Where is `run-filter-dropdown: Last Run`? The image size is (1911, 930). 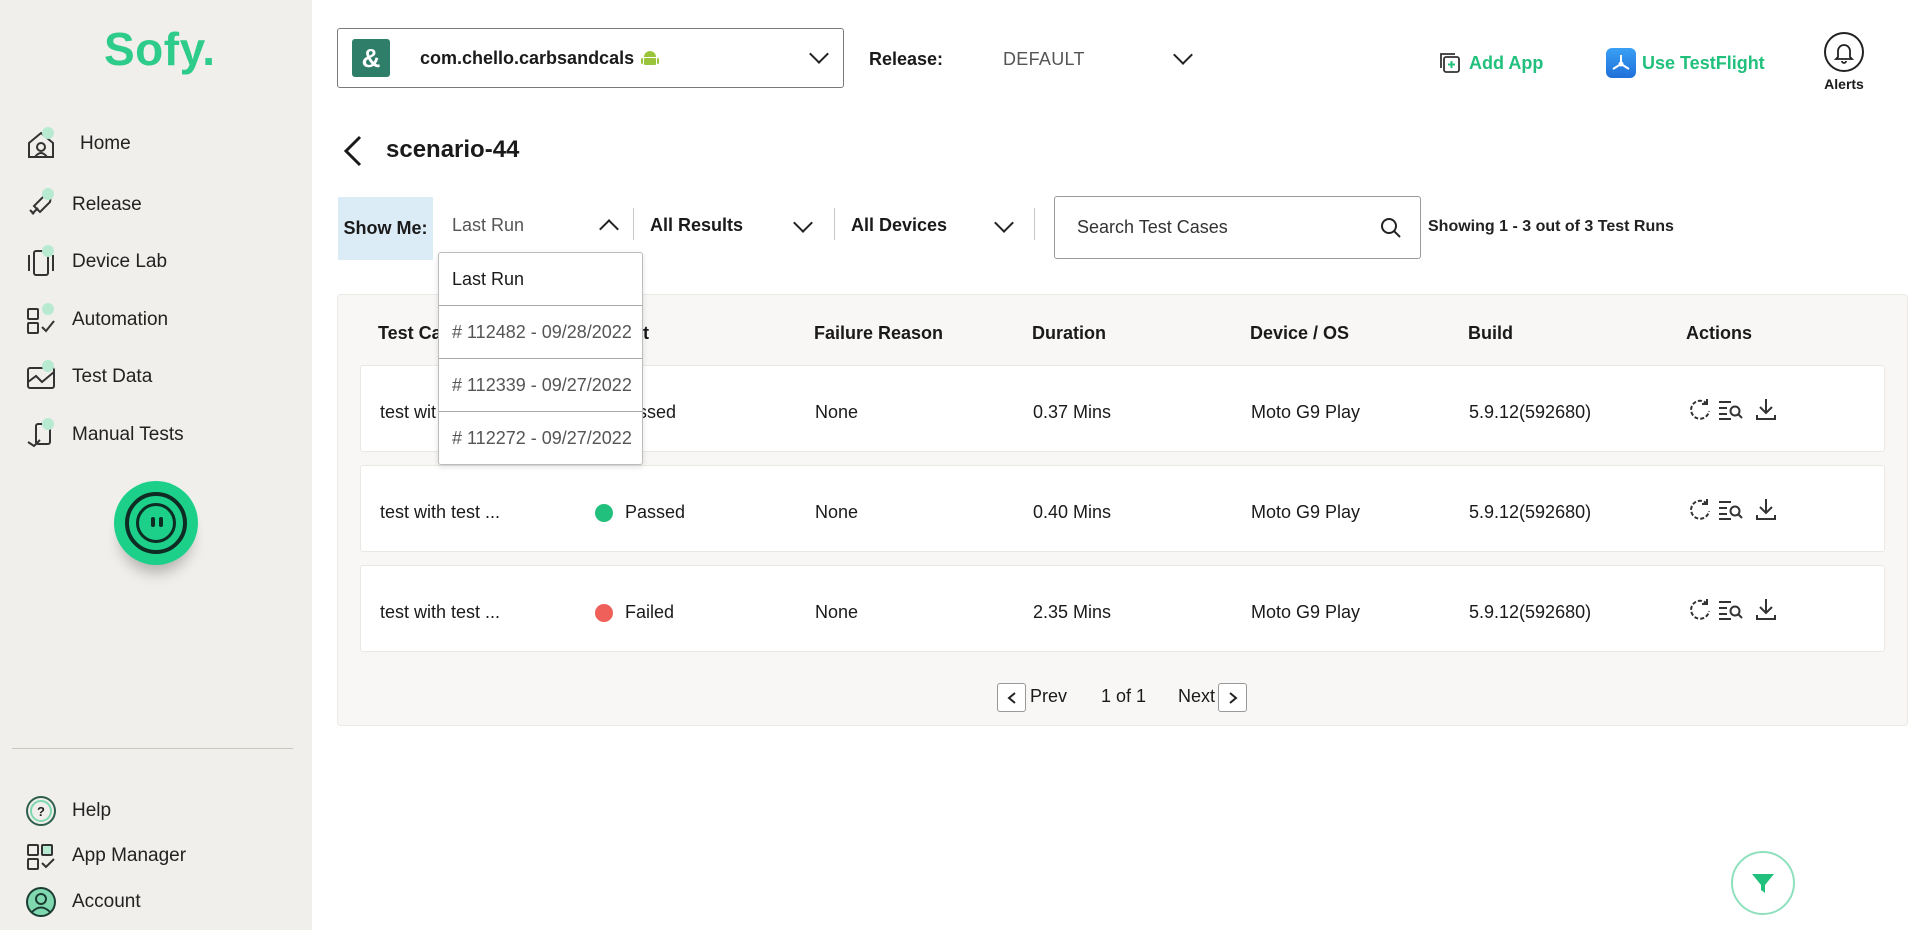 run-filter-dropdown: Last Run is located at coordinates (537, 225).